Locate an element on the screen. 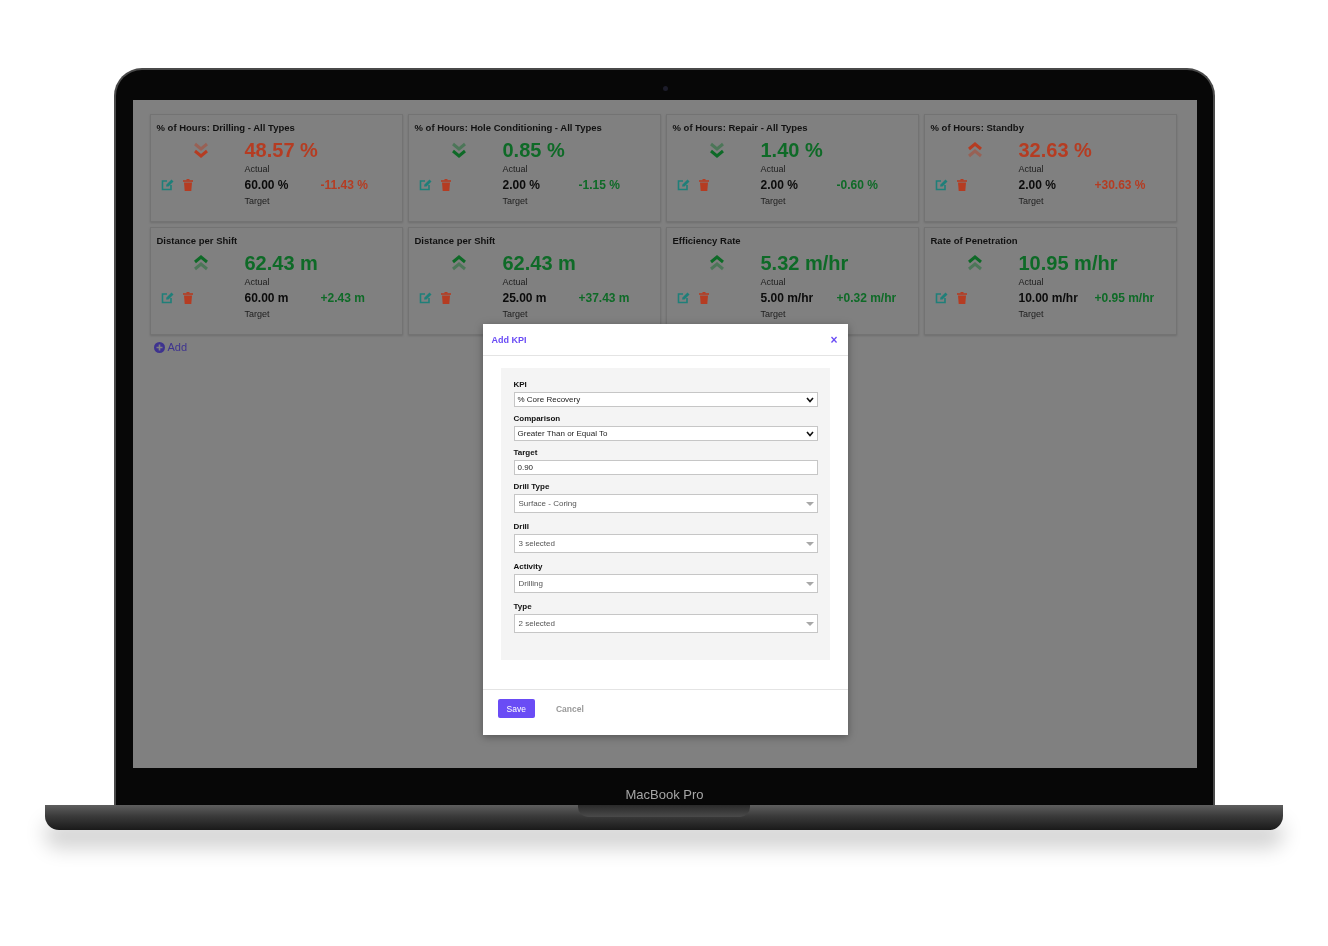 Image resolution: width=1328 pixels, height=946 pixels. field-label: Drill Type is located at coordinates (532, 486).